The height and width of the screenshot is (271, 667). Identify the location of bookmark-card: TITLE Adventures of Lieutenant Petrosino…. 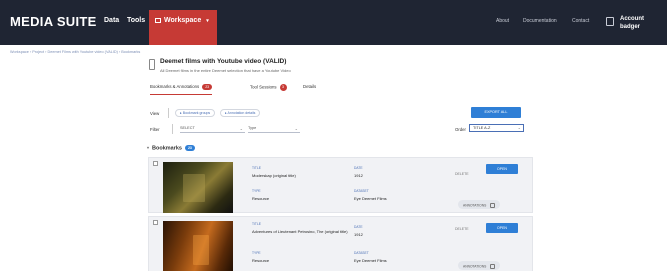
(340, 243).